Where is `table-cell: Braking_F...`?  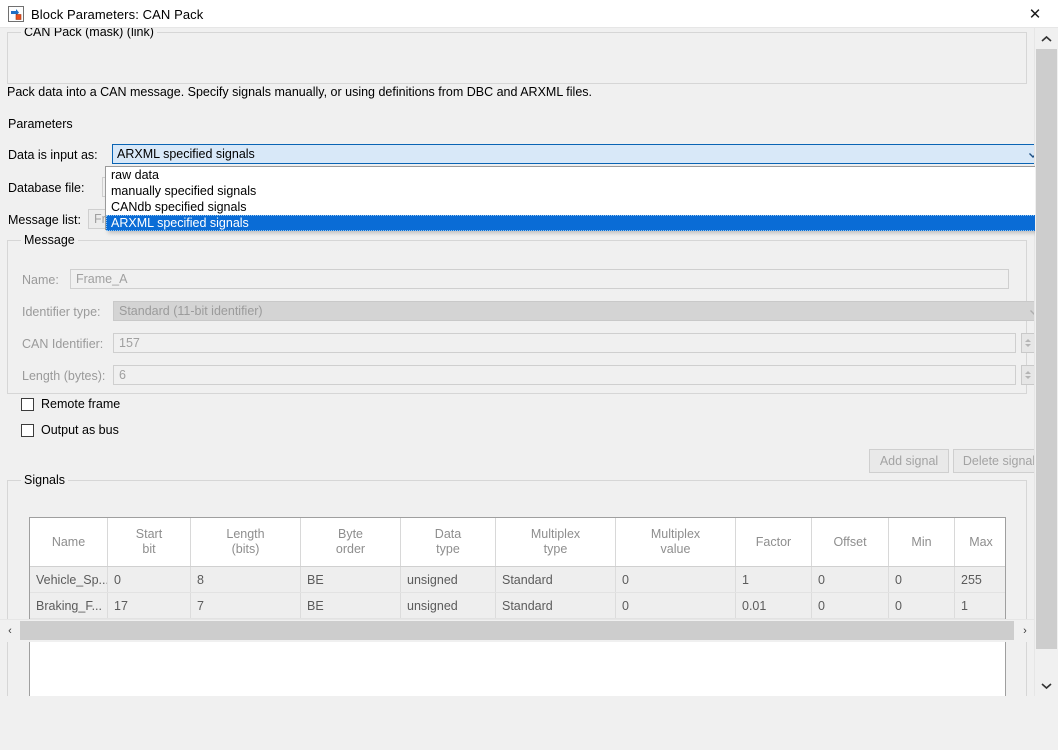 table-cell: Braking_F... is located at coordinates (69, 605).